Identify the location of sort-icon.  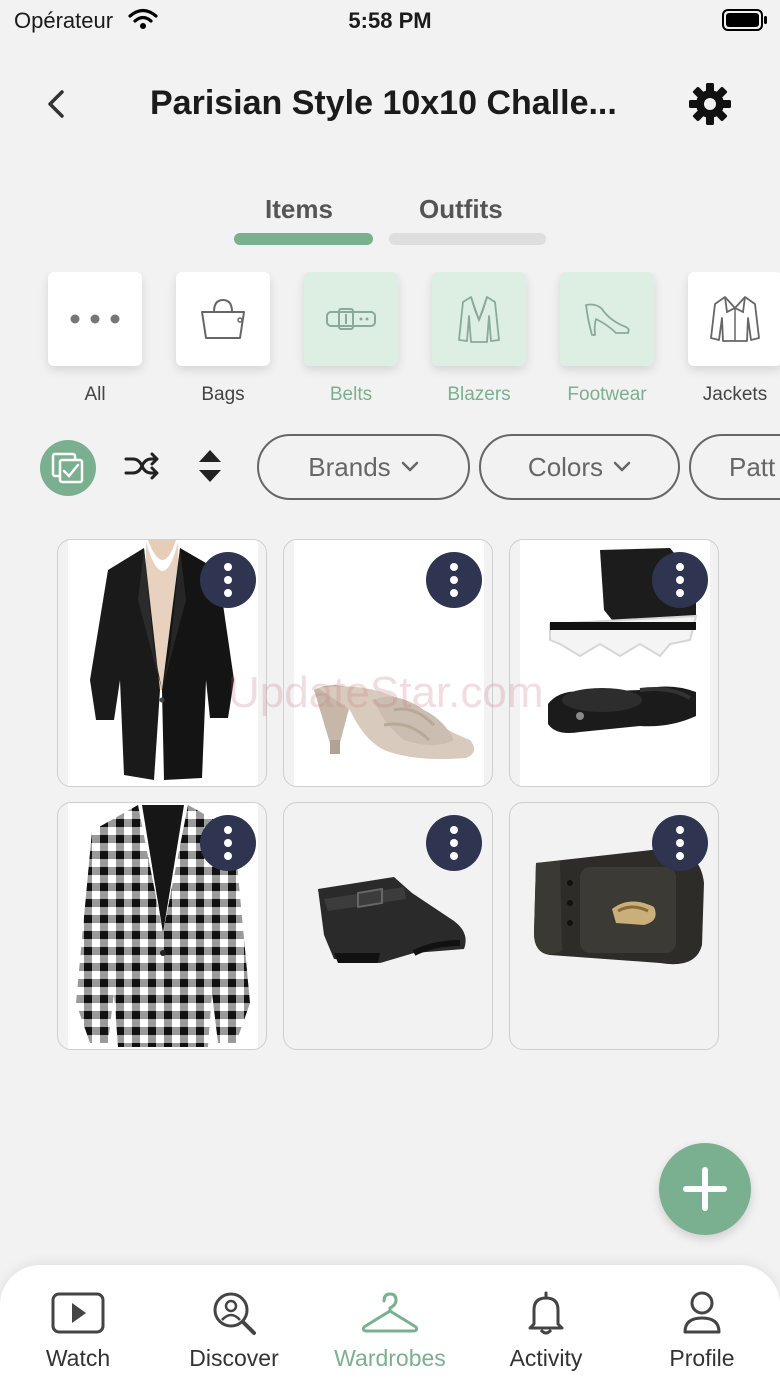
(210, 466).